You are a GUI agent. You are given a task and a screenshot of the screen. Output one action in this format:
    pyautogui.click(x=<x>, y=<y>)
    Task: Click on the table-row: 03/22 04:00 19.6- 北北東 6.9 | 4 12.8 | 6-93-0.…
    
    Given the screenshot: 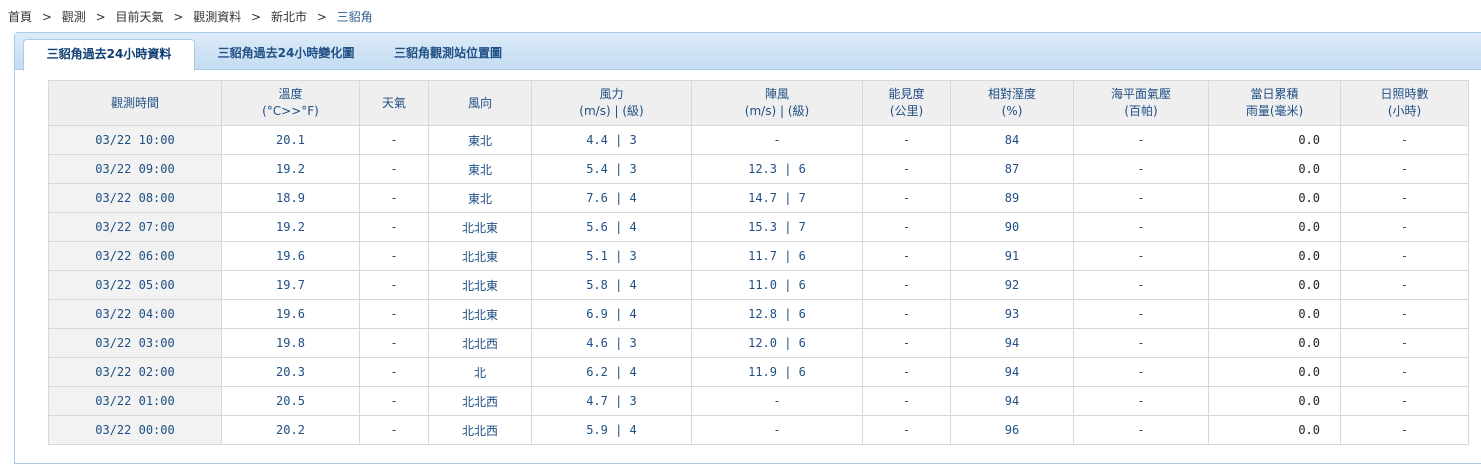 What is the action you would take?
    pyautogui.click(x=758, y=314)
    